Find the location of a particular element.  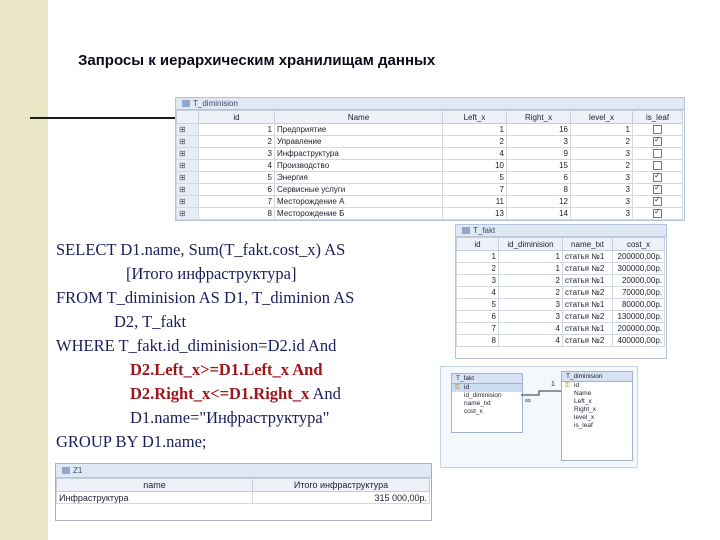

column-header: Right_x is located at coordinates (538, 117).